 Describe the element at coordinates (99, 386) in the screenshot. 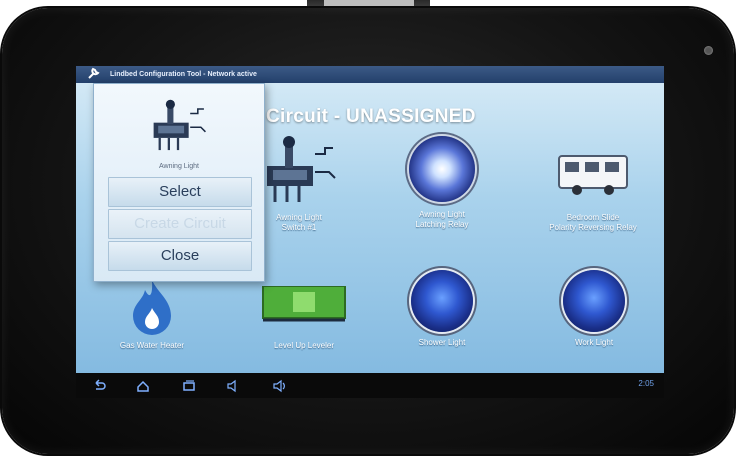

I see `back-icon` at that location.